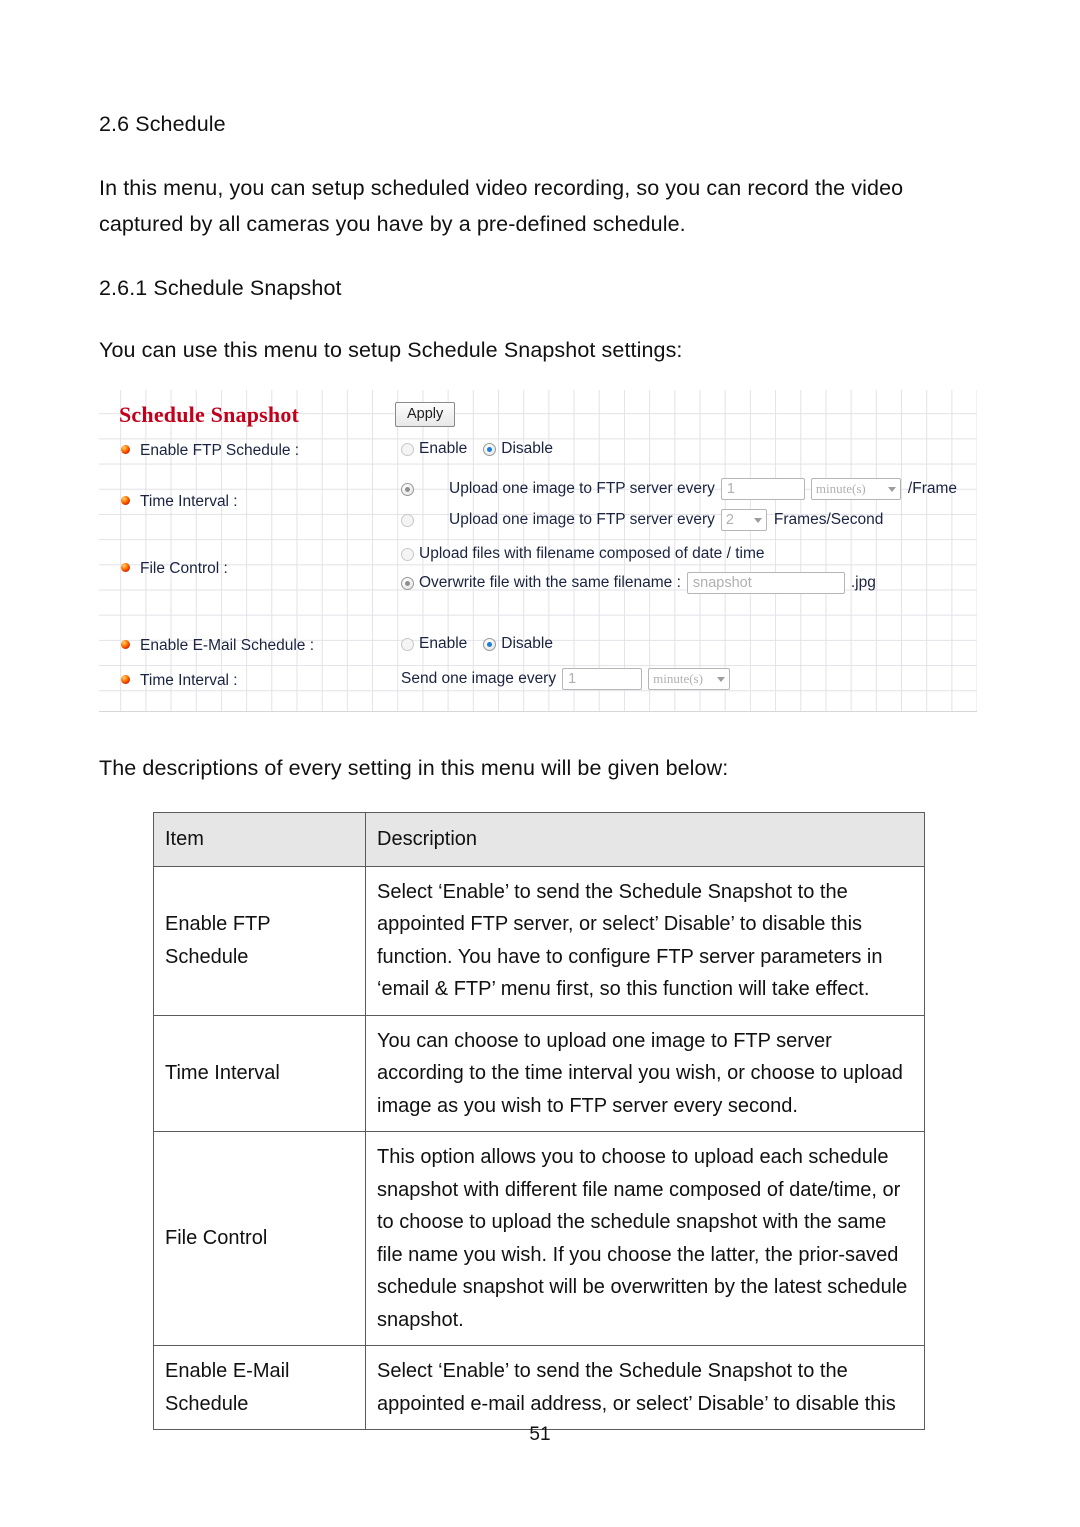 The image size is (1080, 1527). Describe the element at coordinates (407, 554) in the screenshot. I see `radio-filename-datetime` at that location.